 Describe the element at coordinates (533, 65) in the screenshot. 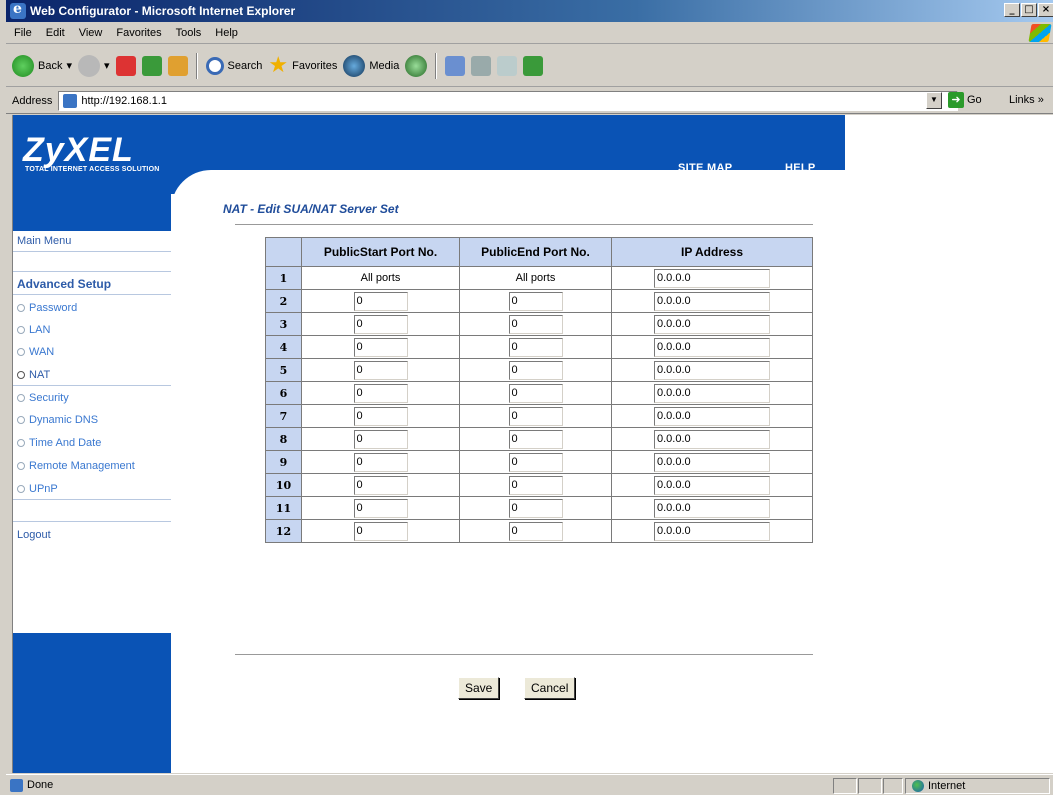

I see `messenger-icon` at that location.